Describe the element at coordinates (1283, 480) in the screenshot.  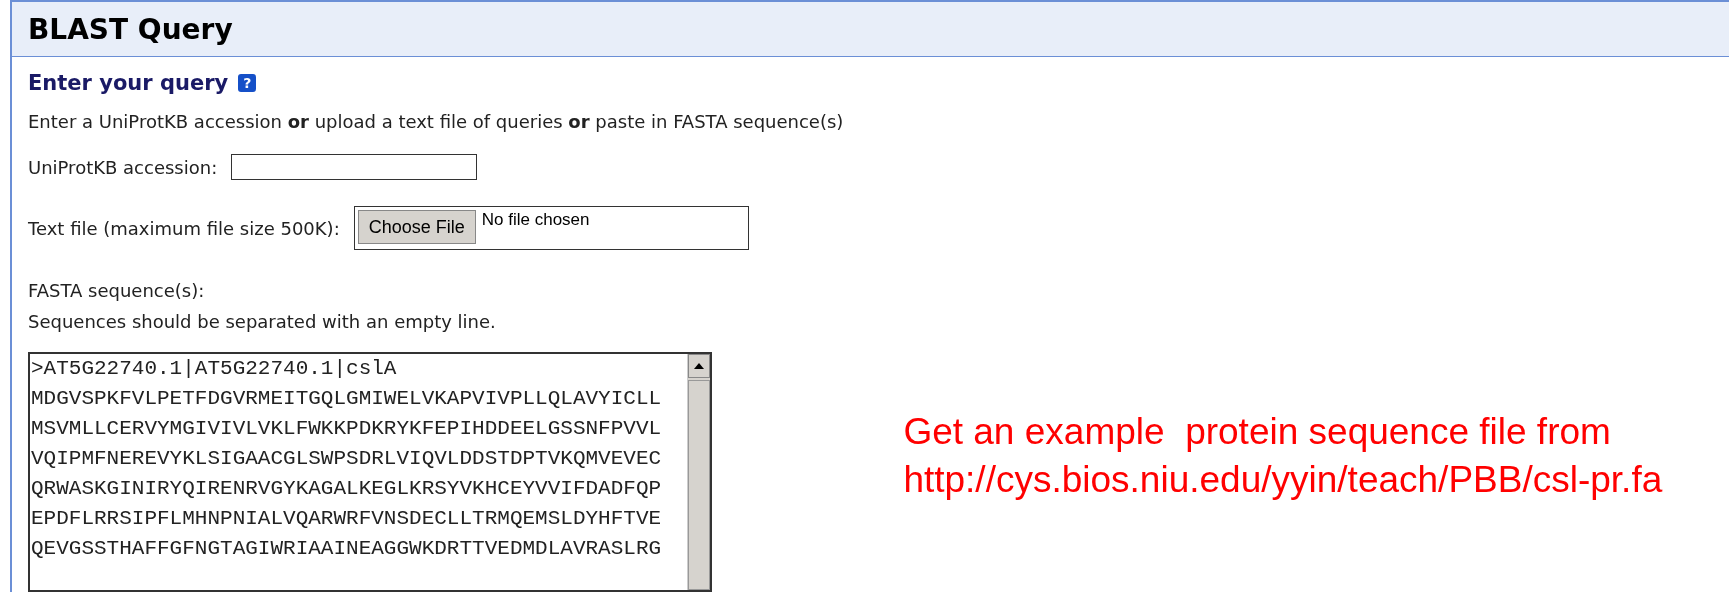
I see `url-text: http://cys.bios.niu.edu/yyin/teach/PBB/csl-pr.fa` at that location.